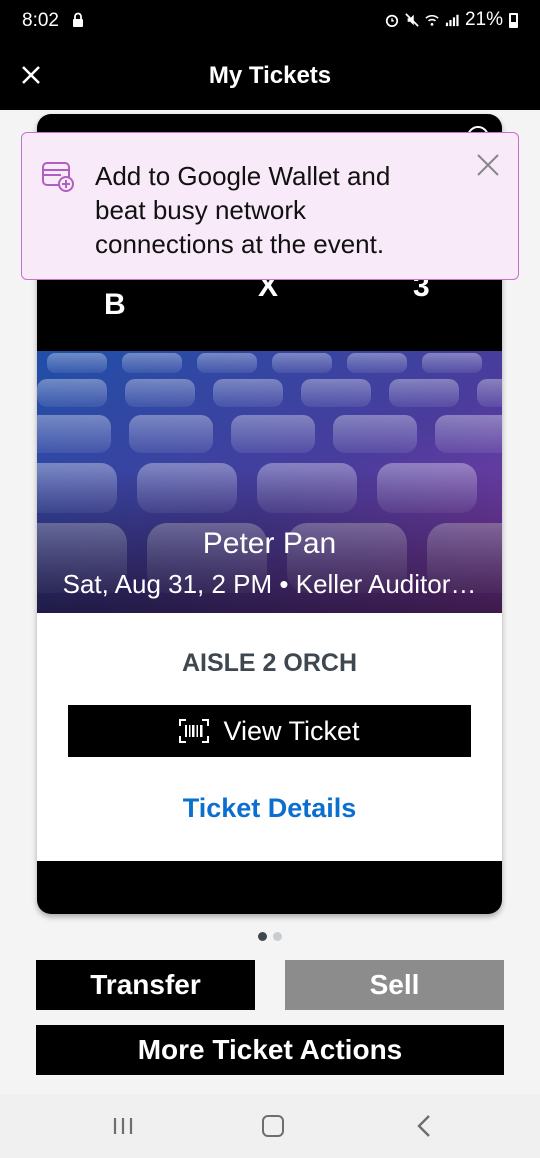  I want to click on home-icon, so click(273, 1126).